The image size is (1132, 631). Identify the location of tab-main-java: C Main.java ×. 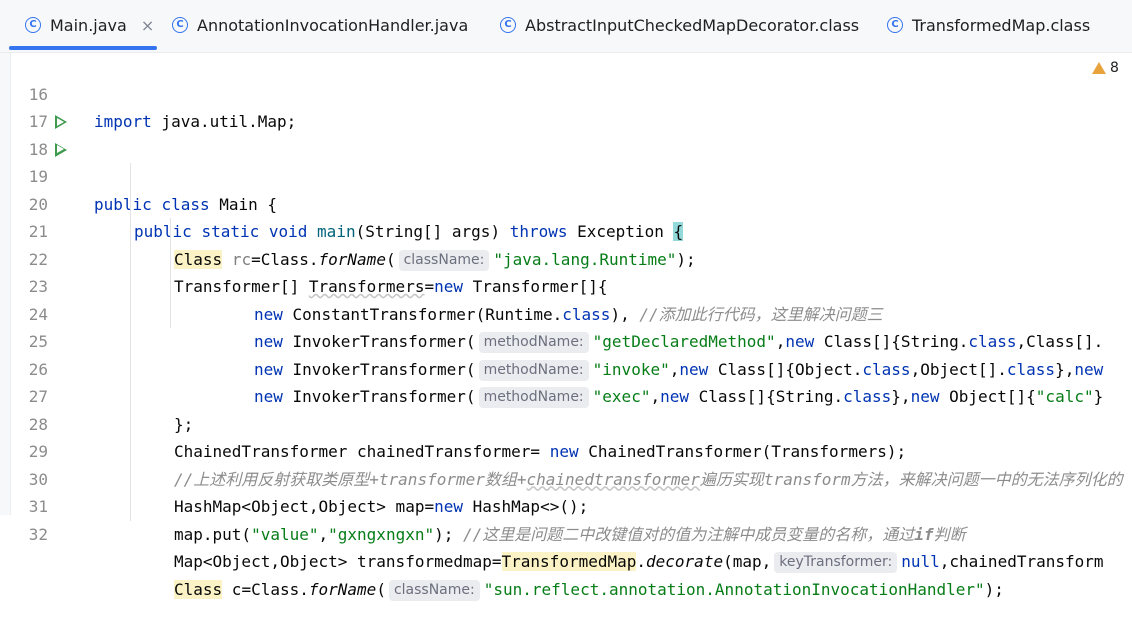
(89, 25).